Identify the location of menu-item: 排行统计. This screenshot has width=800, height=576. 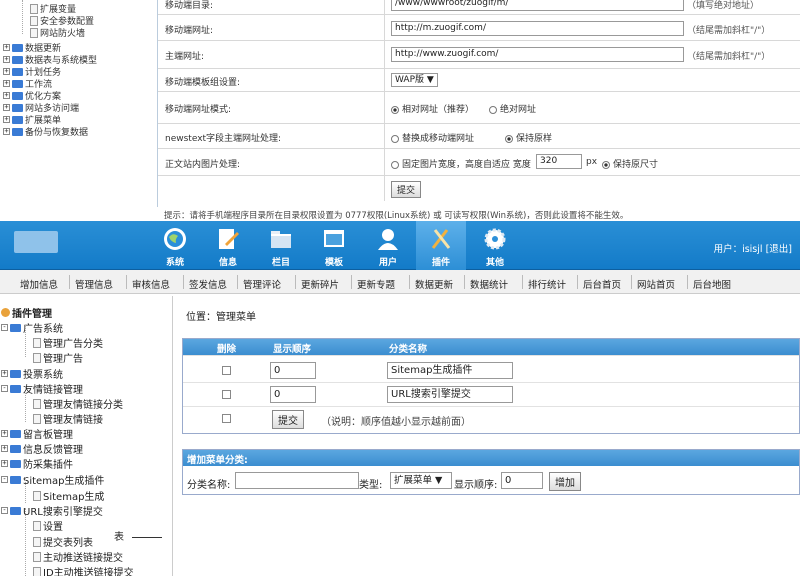
(547, 284).